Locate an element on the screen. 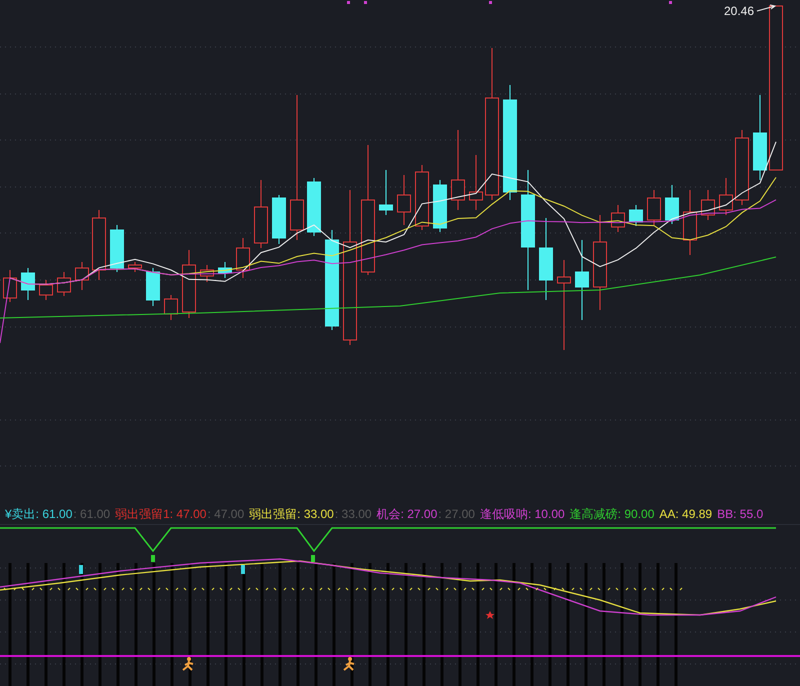 The image size is (800, 686). indicator-value: AA: 49.89 is located at coordinates (685, 514).